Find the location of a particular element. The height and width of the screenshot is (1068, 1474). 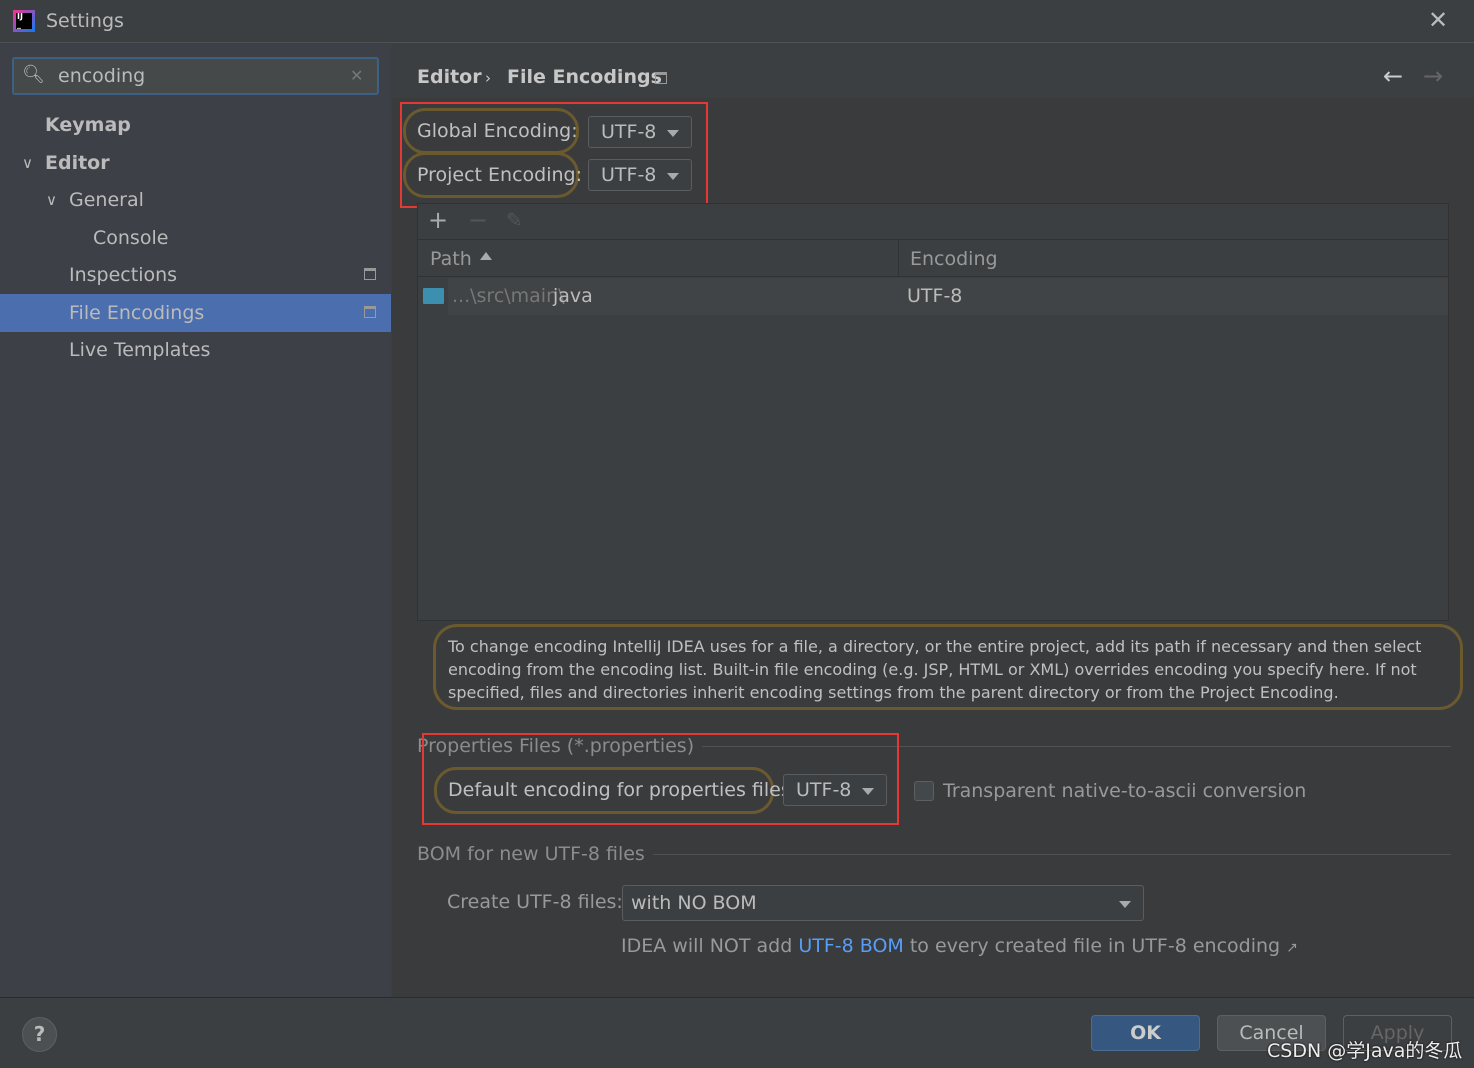

search-input: 🔍︎ encoding ✕ is located at coordinates (195, 76).